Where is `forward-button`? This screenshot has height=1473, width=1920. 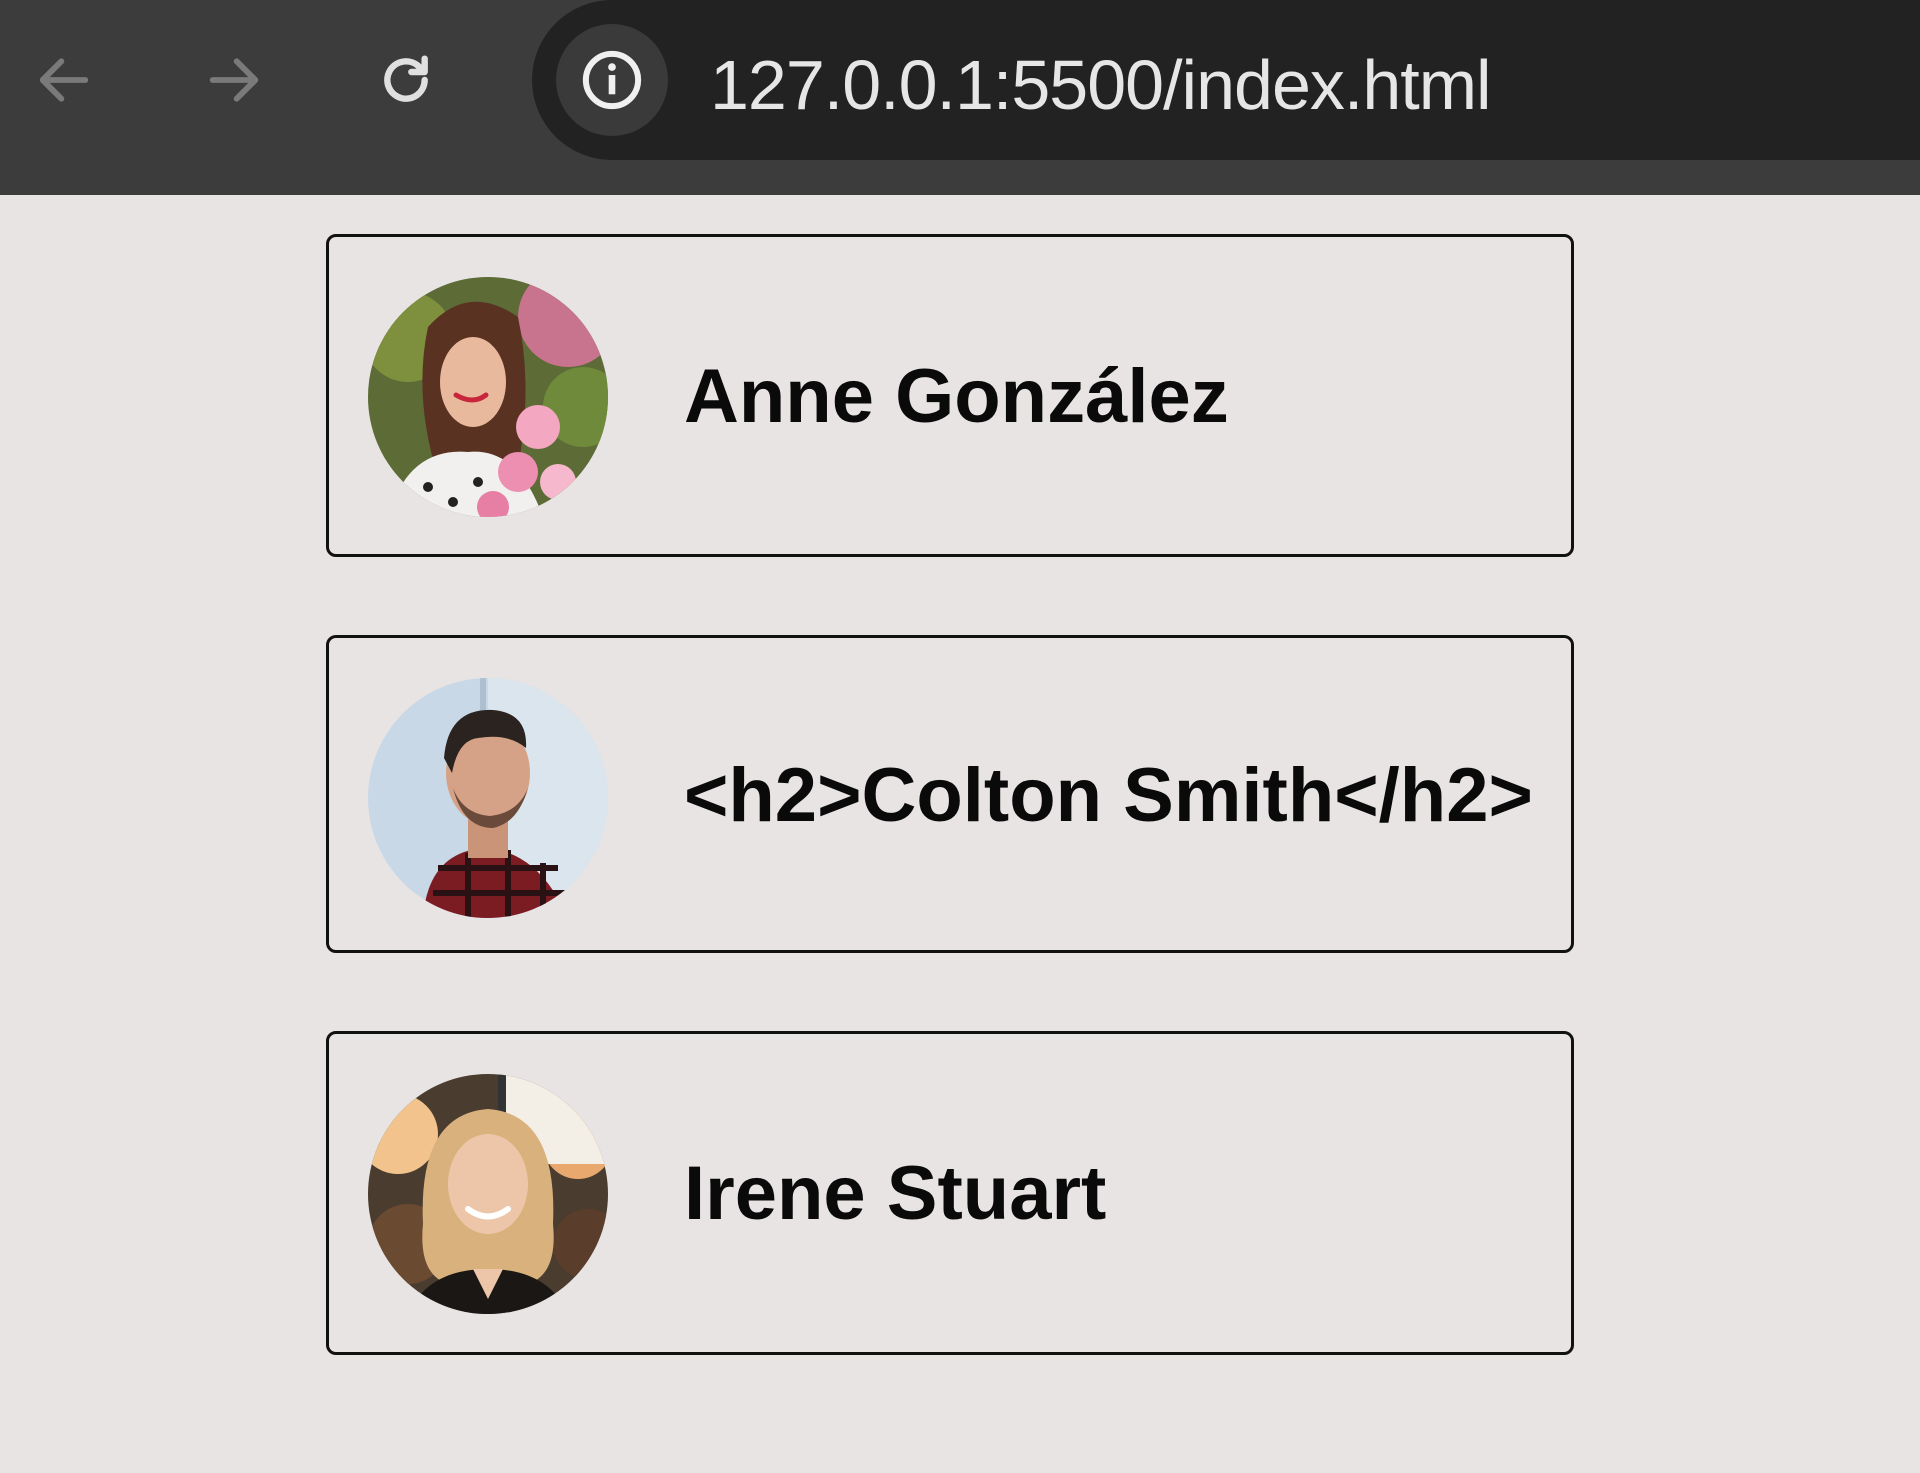
forward-button is located at coordinates (234, 80).